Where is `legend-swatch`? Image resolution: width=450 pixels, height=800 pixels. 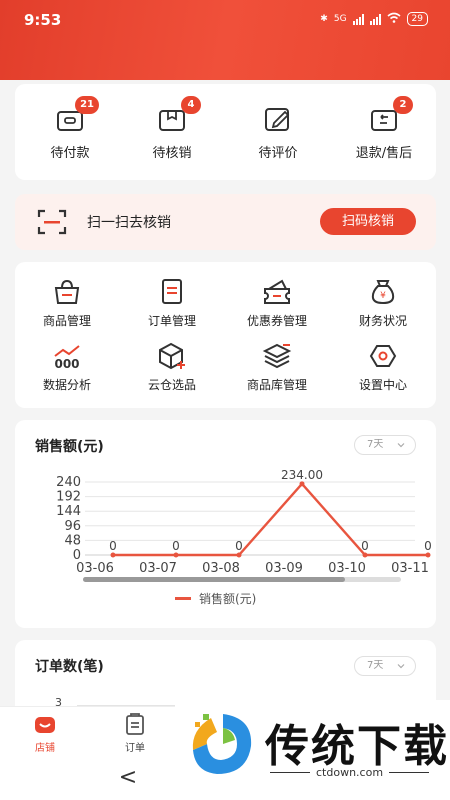 legend-swatch is located at coordinates (183, 598).